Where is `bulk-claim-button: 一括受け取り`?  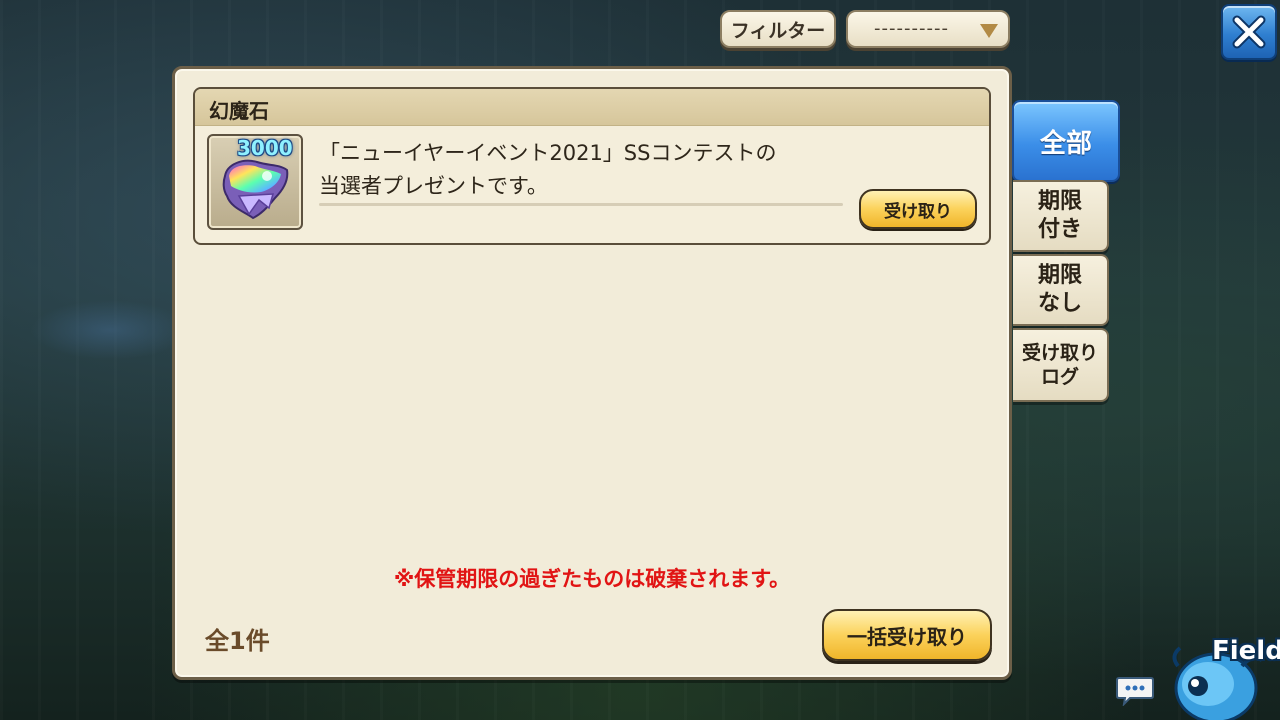
bulk-claim-button: 一括受け取り is located at coordinates (907, 635).